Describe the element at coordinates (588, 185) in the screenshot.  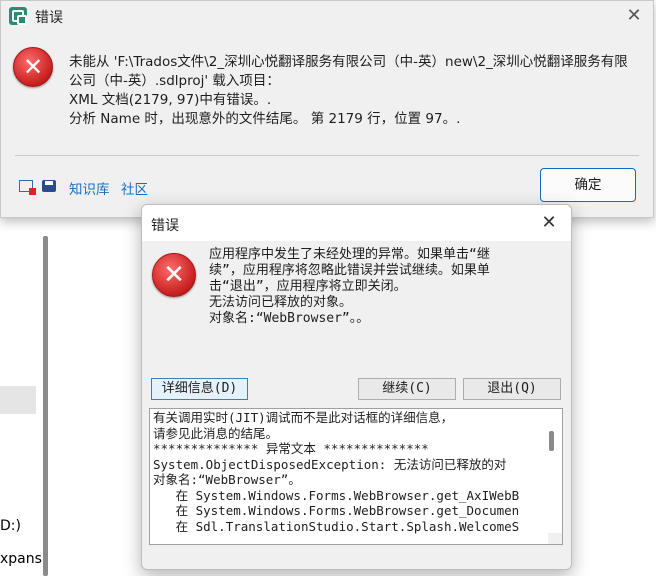
I see `ok-button: 确定` at that location.